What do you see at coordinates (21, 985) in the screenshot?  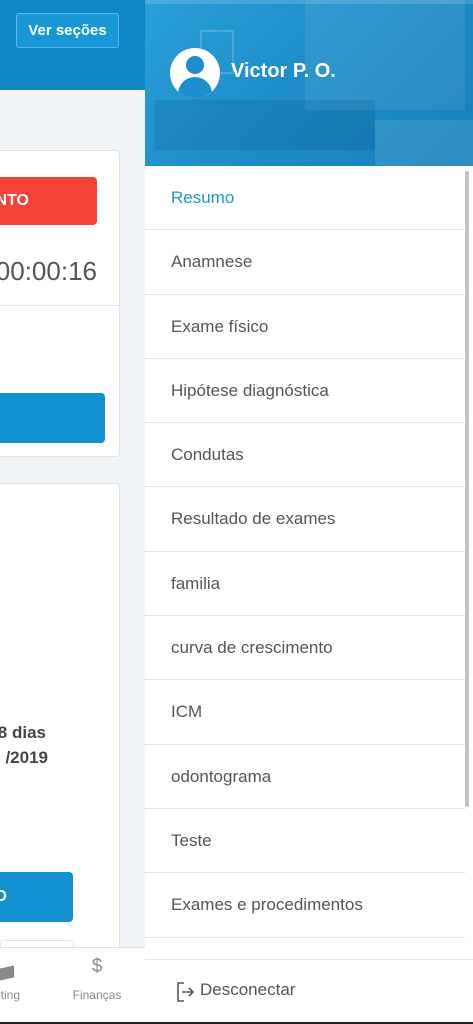 I see `nav-marketing: eting` at bounding box center [21, 985].